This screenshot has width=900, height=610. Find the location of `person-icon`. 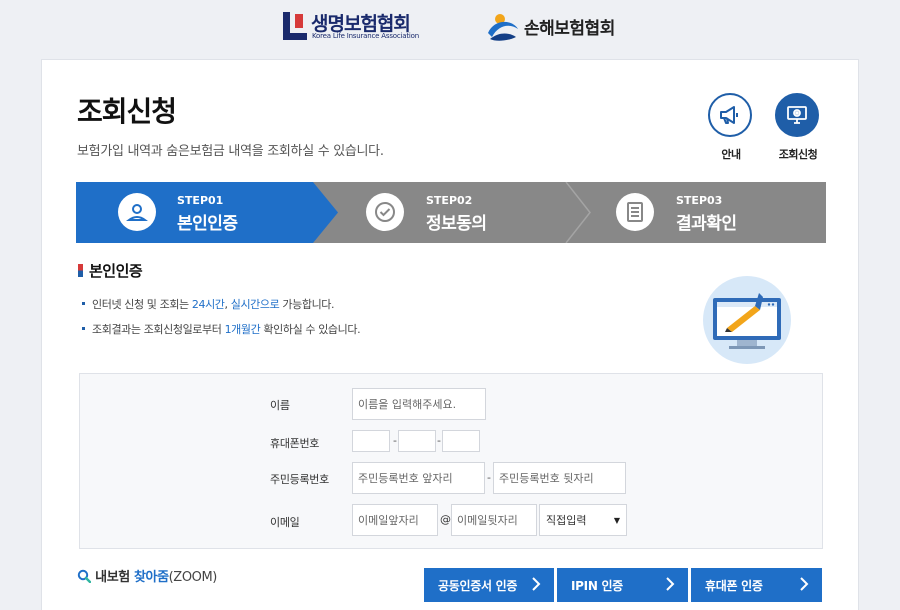

person-icon is located at coordinates (137, 212).